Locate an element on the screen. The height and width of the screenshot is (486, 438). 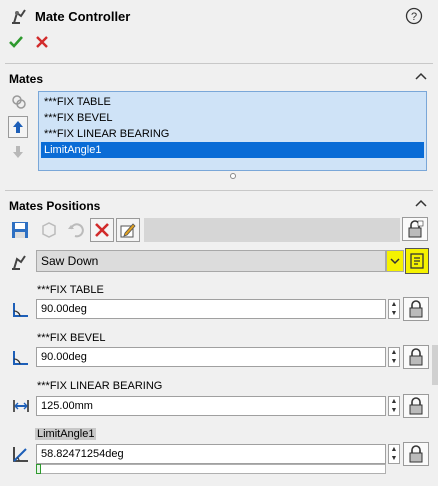
lock-all-button is located at coordinates (415, 229).